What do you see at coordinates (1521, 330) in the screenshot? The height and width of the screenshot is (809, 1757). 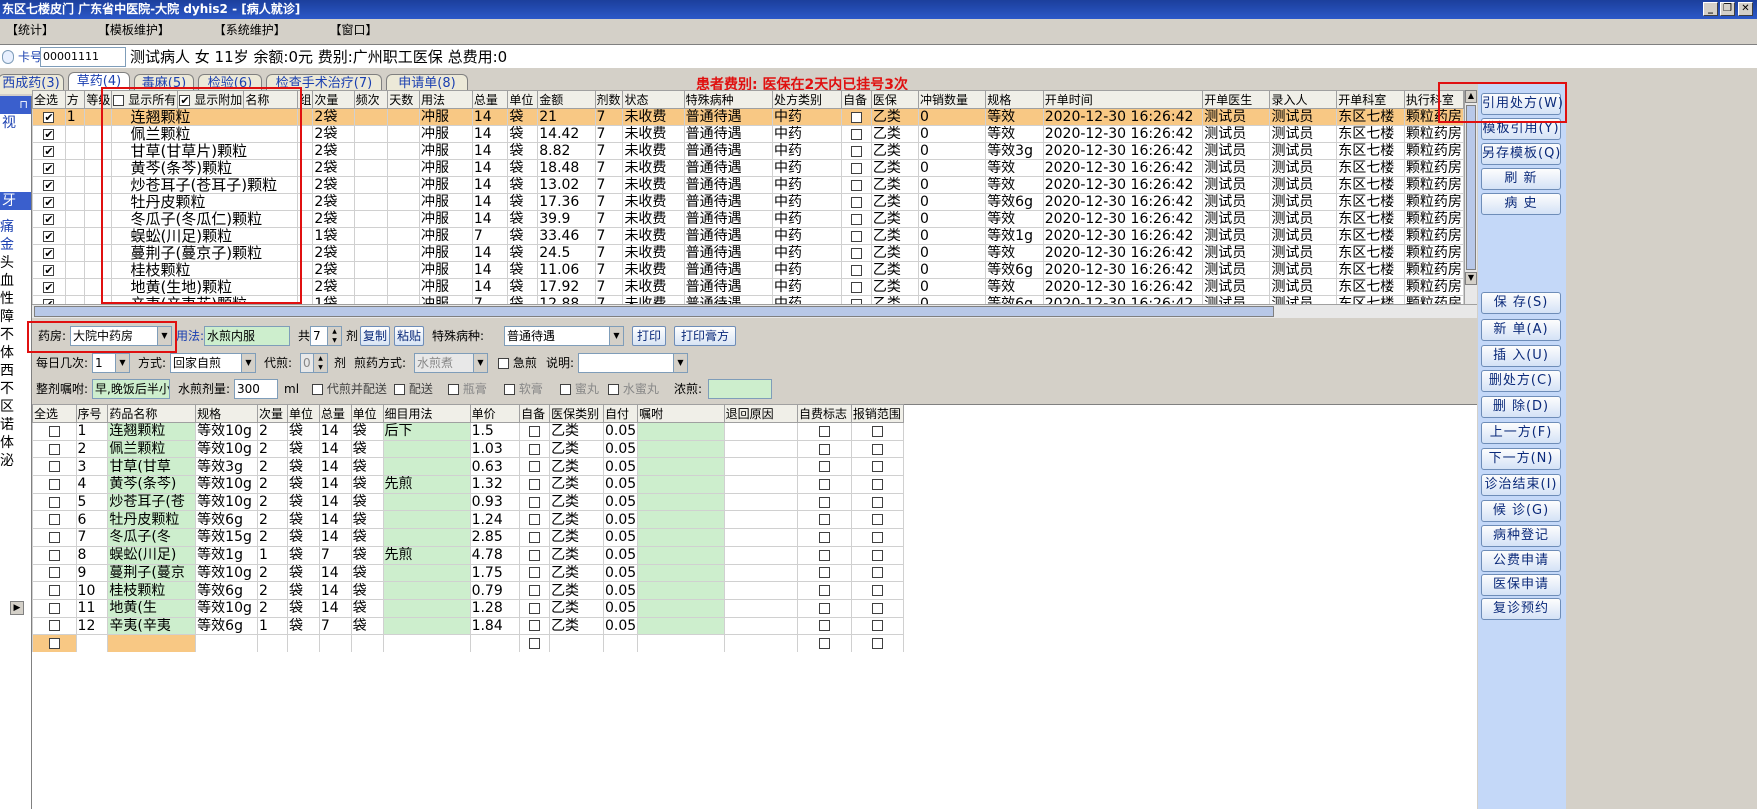 I see `new-button: 新 单(A)` at bounding box center [1521, 330].